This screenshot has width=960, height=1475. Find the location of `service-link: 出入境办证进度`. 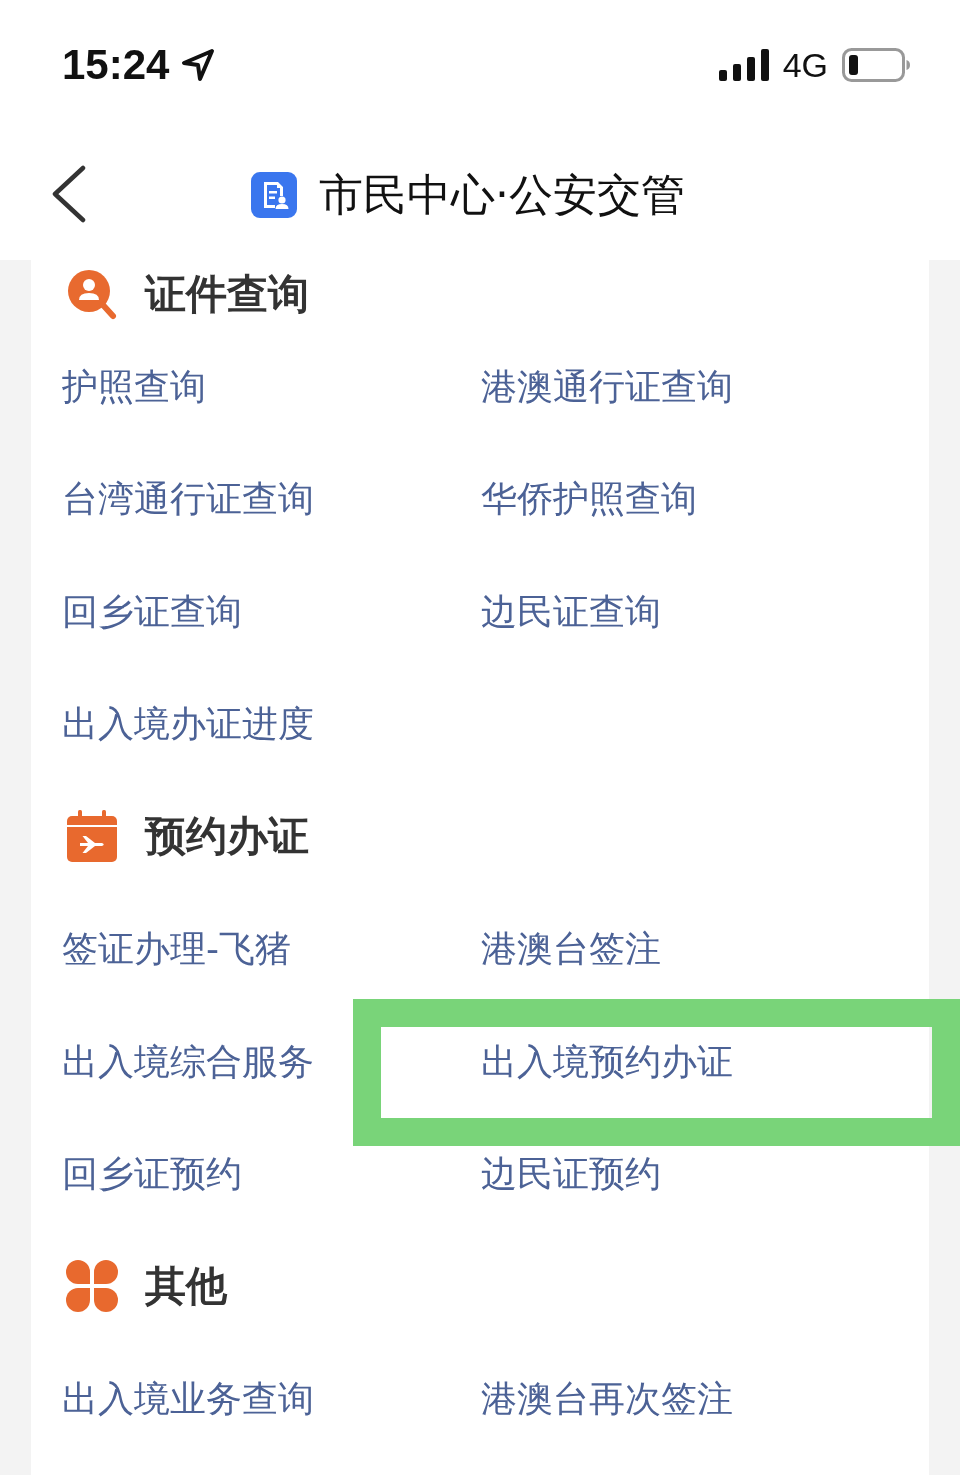

service-link: 出入境办证进度 is located at coordinates (188, 724).